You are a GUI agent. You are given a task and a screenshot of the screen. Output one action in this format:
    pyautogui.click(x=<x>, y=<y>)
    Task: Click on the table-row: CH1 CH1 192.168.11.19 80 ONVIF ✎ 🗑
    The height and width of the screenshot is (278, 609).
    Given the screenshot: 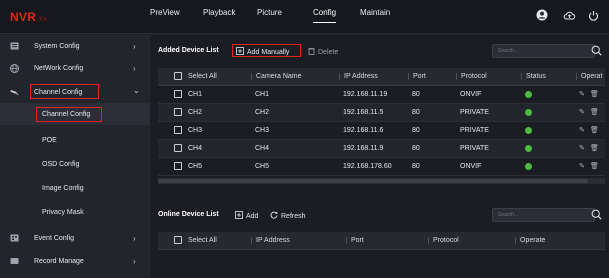 What is the action you would take?
    pyautogui.click(x=381, y=95)
    